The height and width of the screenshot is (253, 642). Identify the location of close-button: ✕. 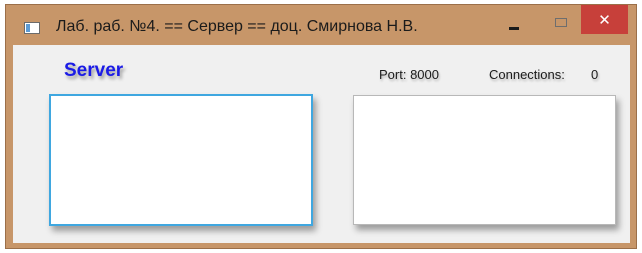
(604, 19).